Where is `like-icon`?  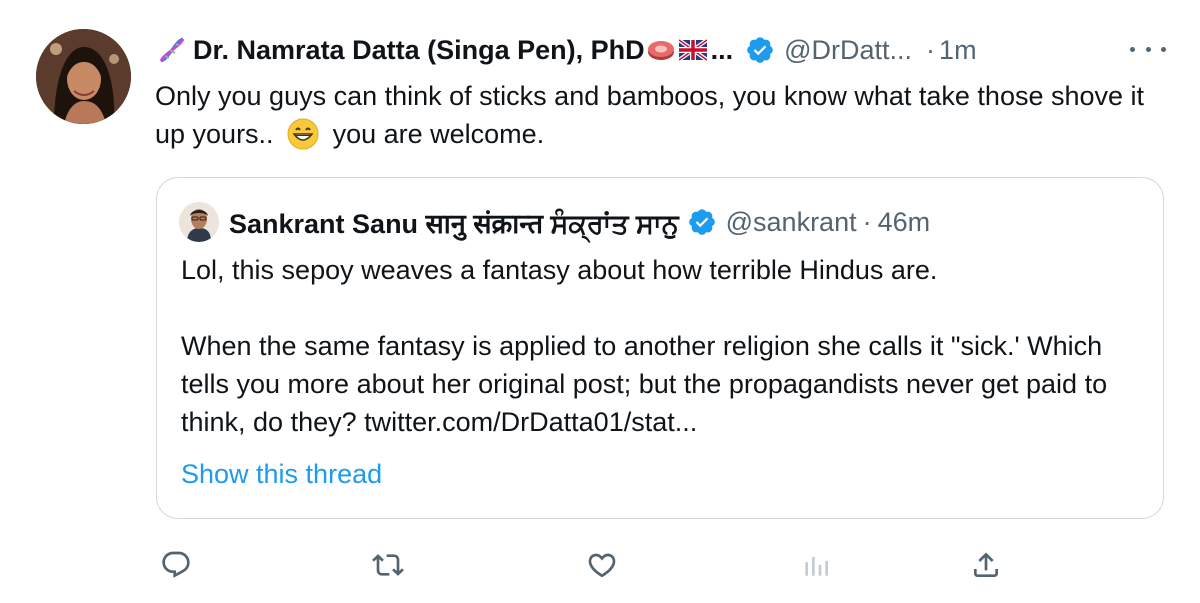
like-icon is located at coordinates (602, 565).